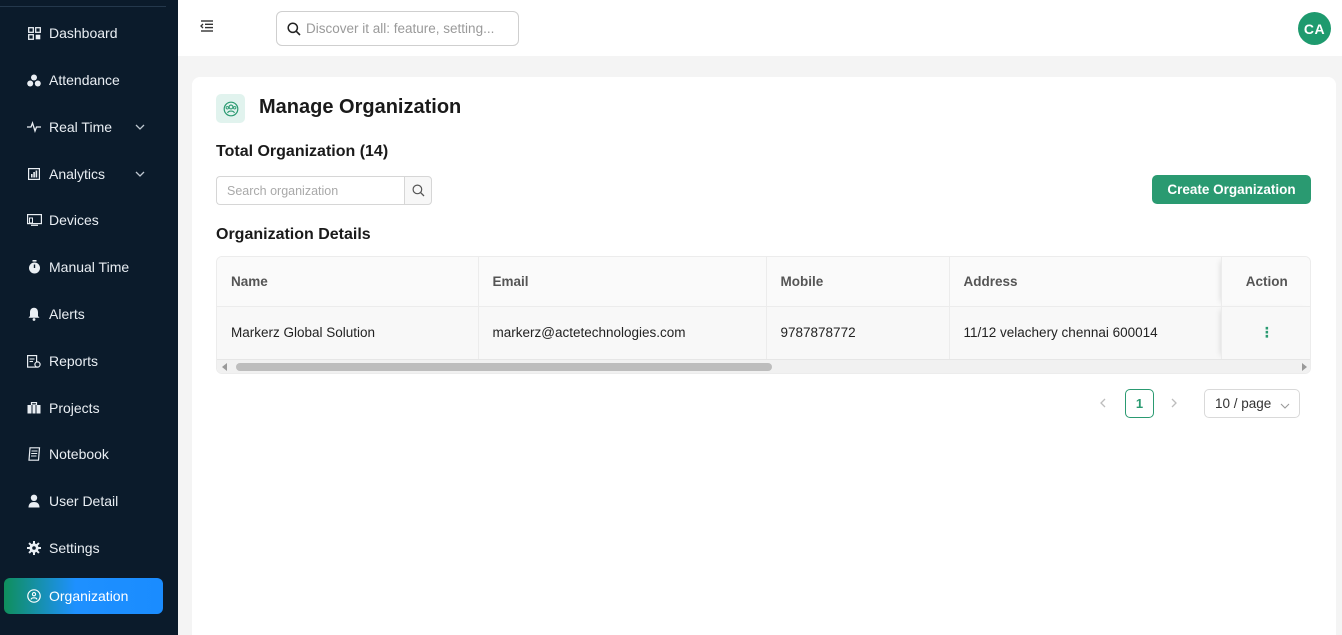  I want to click on chevron-right-icon, so click(1174, 403).